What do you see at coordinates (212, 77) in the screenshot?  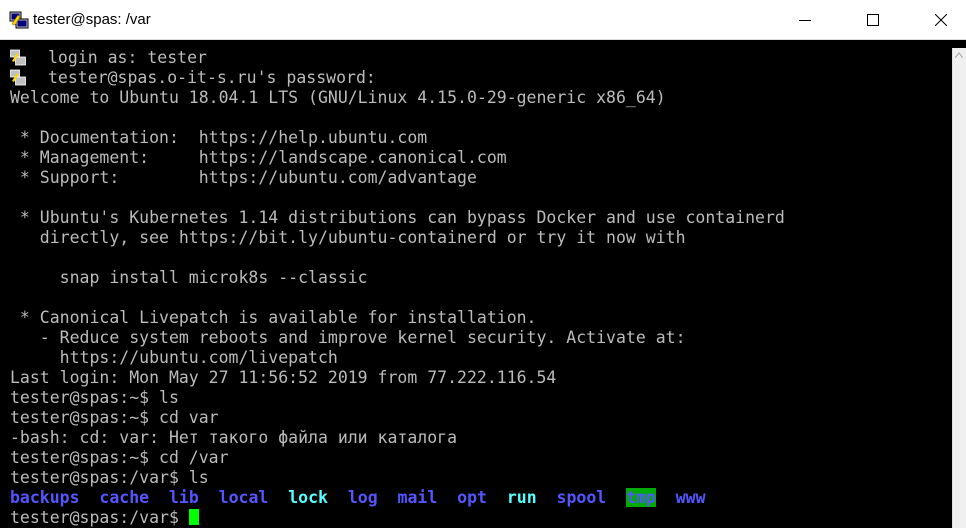 I see `terminal-line: tester@spas.o-it-s.ru's password:` at bounding box center [212, 77].